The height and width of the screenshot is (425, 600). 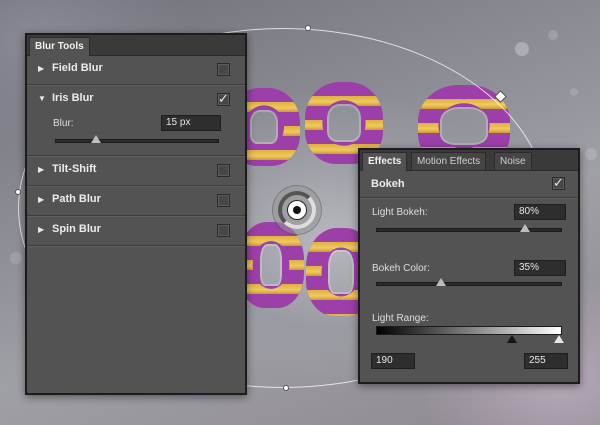 I want to click on iris-blur-amount-label: Blur:, so click(x=63, y=123).